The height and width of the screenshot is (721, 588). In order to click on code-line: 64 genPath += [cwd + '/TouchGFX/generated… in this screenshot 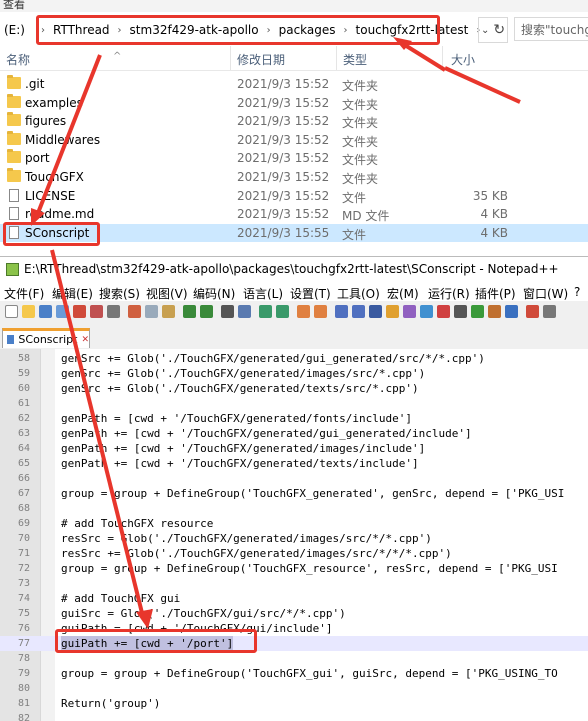, I will do `click(294, 448)`.